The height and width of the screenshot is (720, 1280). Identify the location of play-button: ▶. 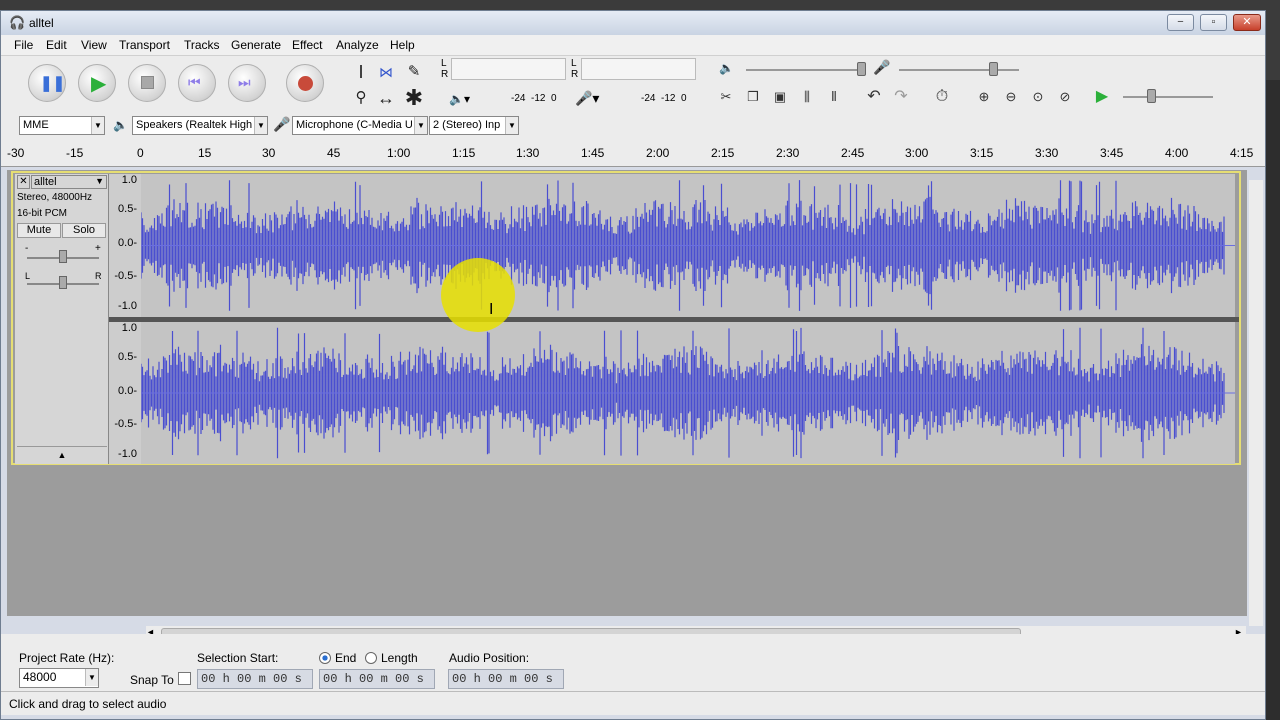
(97, 83).